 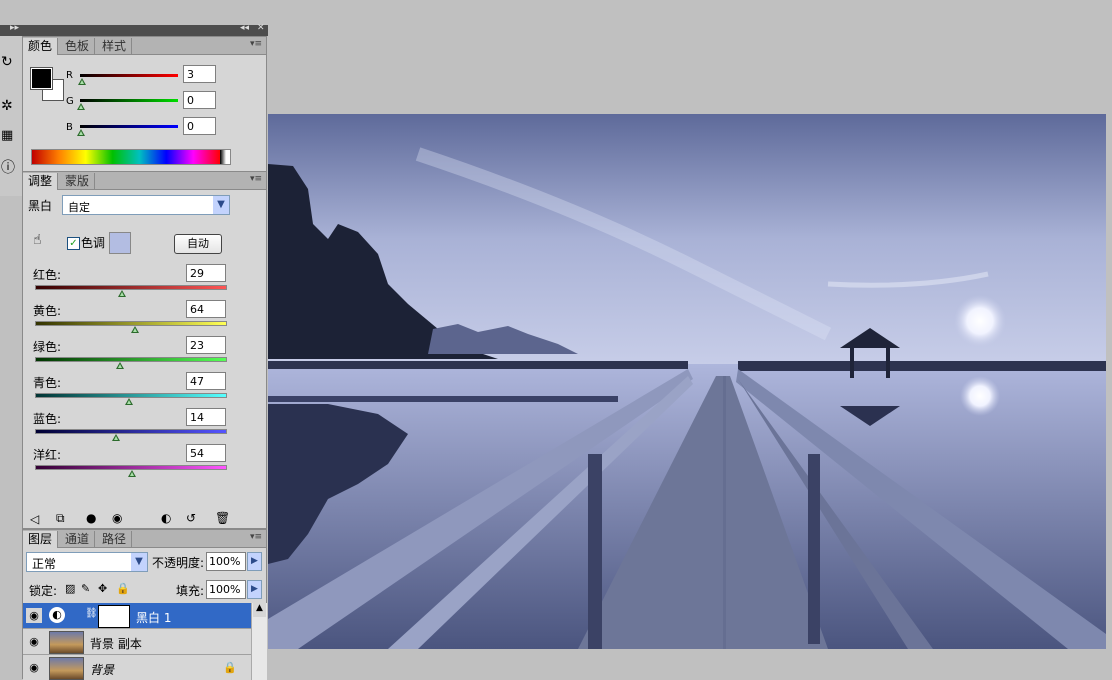 I want to click on panel-dock-header: ▸▸ ◂◂ ✕, so click(x=134, y=29).